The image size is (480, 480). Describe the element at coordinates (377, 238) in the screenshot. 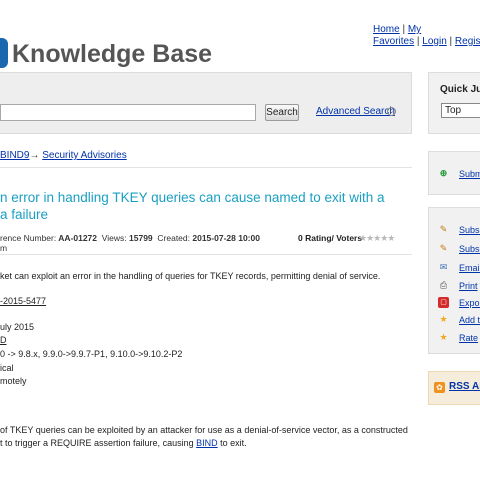

I see `rating-stars: ★★★★★` at that location.